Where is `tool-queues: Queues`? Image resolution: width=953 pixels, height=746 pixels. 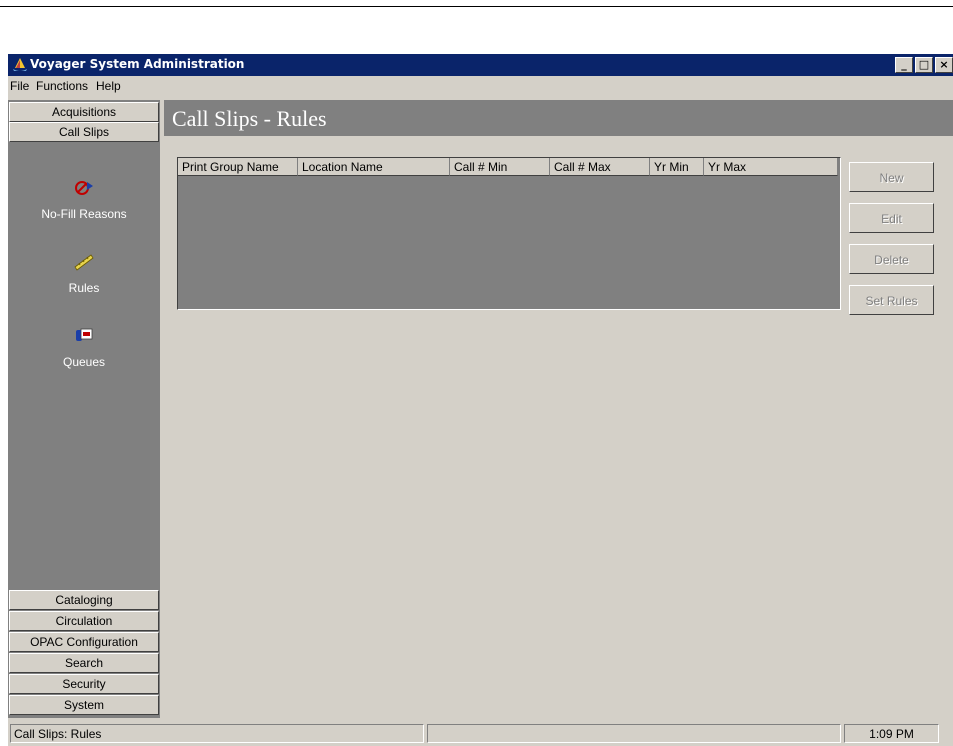 tool-queues: Queues is located at coordinates (84, 346).